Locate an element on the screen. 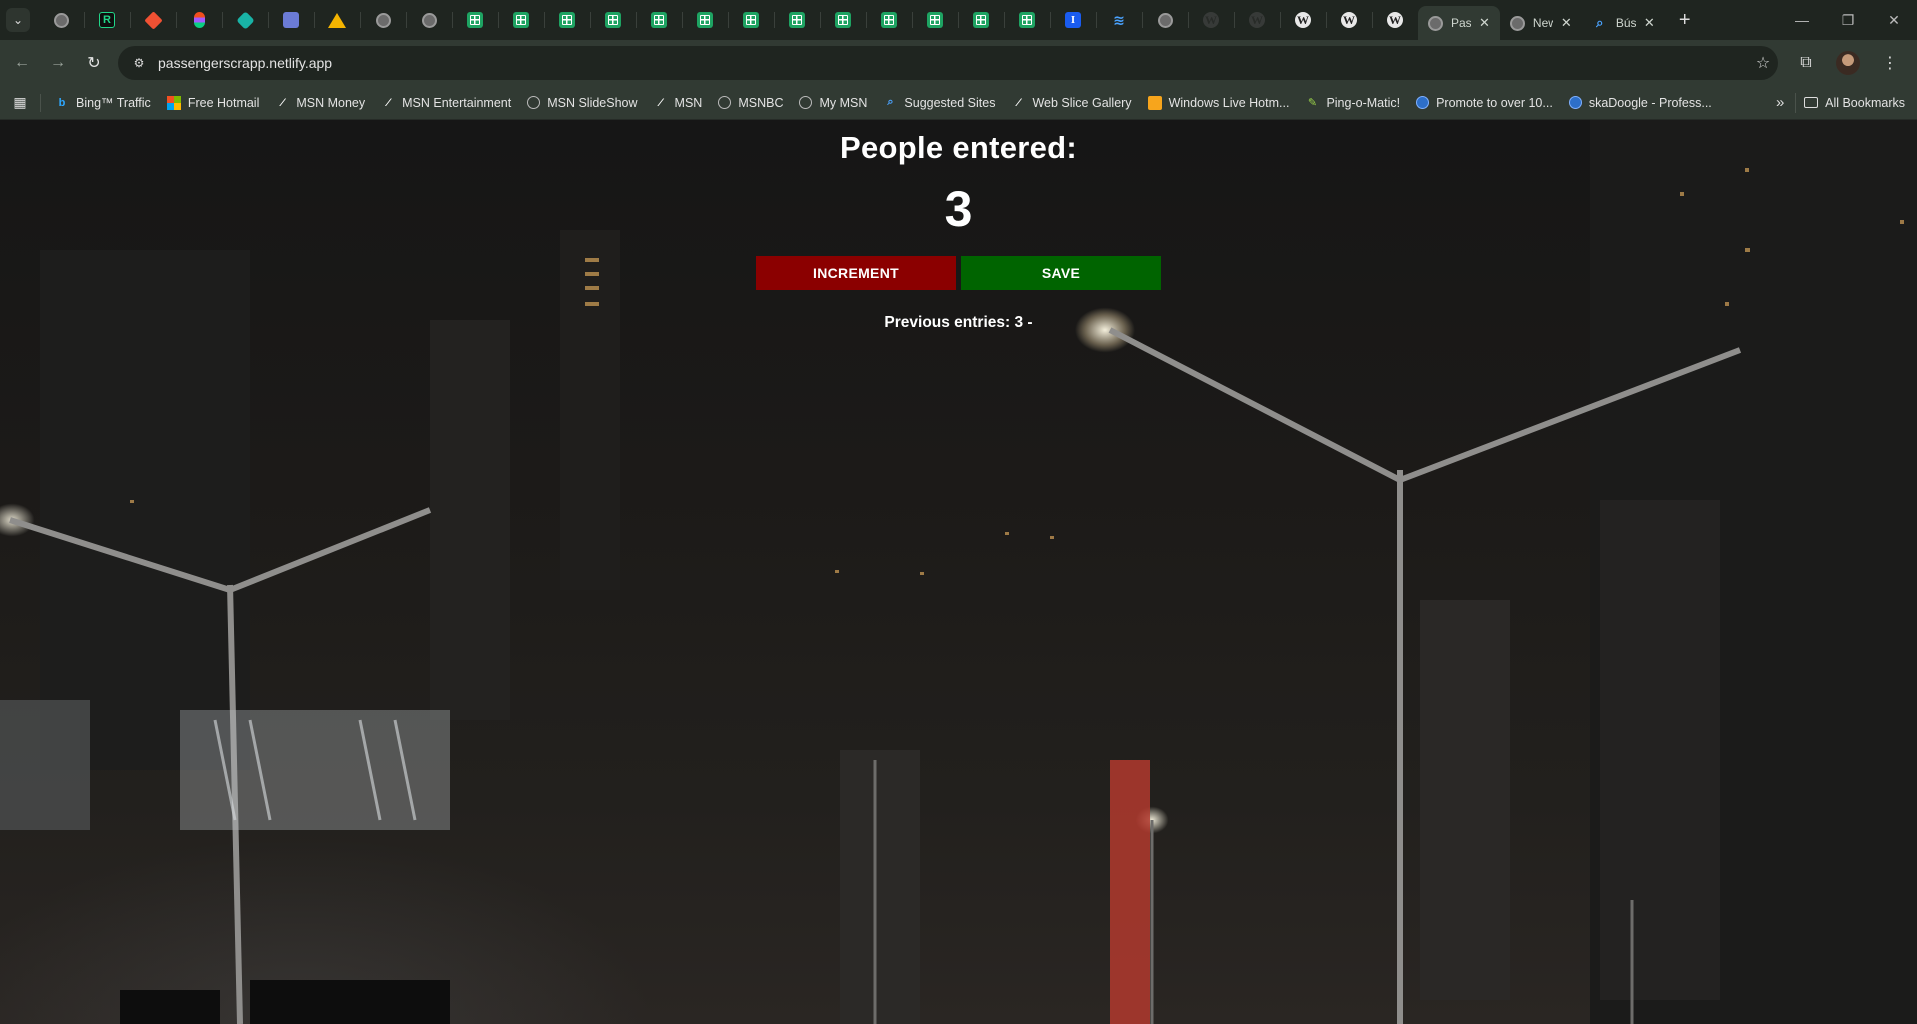 This screenshot has height=1024, width=1917. restore-icon: ❐ is located at coordinates (1848, 20).